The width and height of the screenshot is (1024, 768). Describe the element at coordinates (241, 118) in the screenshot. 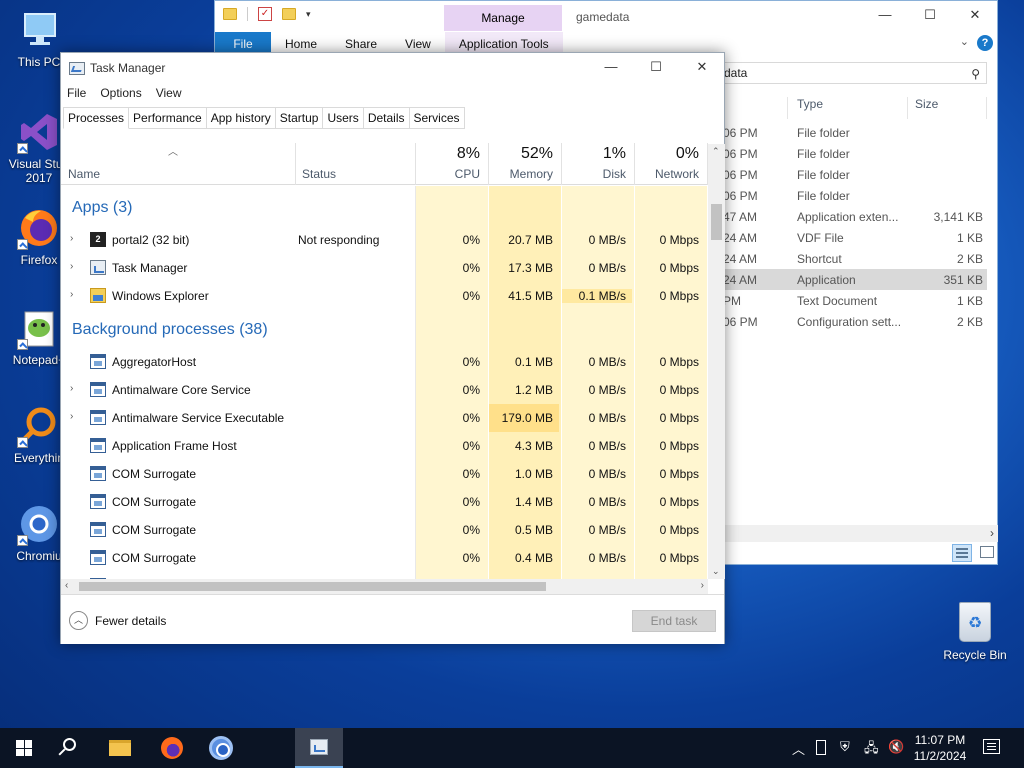

I see `tab-app-history: App history` at that location.